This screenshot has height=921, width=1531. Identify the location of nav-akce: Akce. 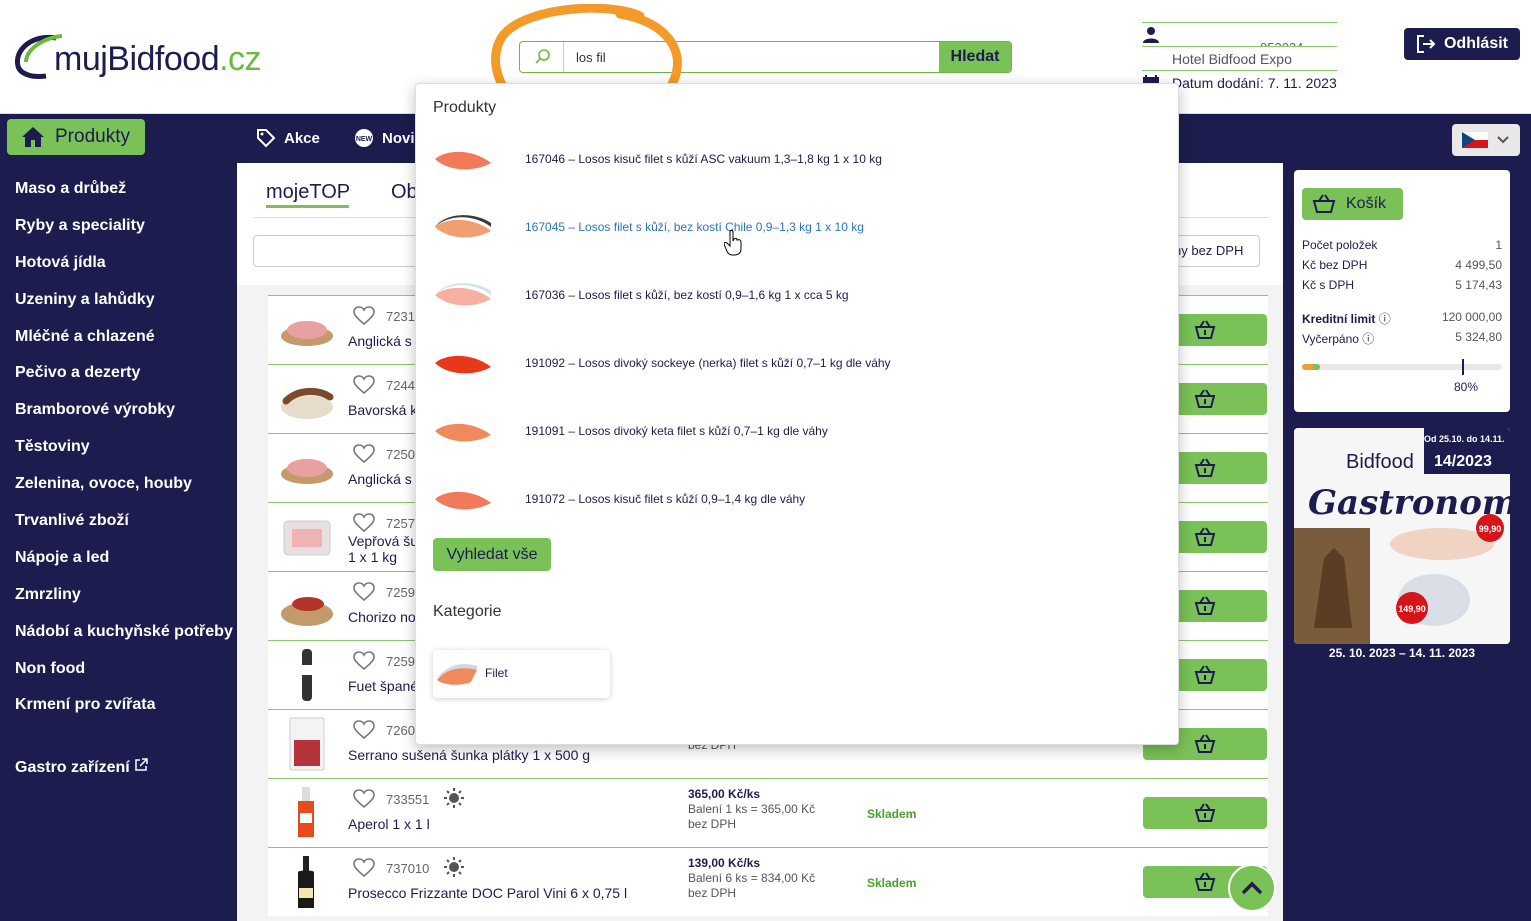
(288, 138).